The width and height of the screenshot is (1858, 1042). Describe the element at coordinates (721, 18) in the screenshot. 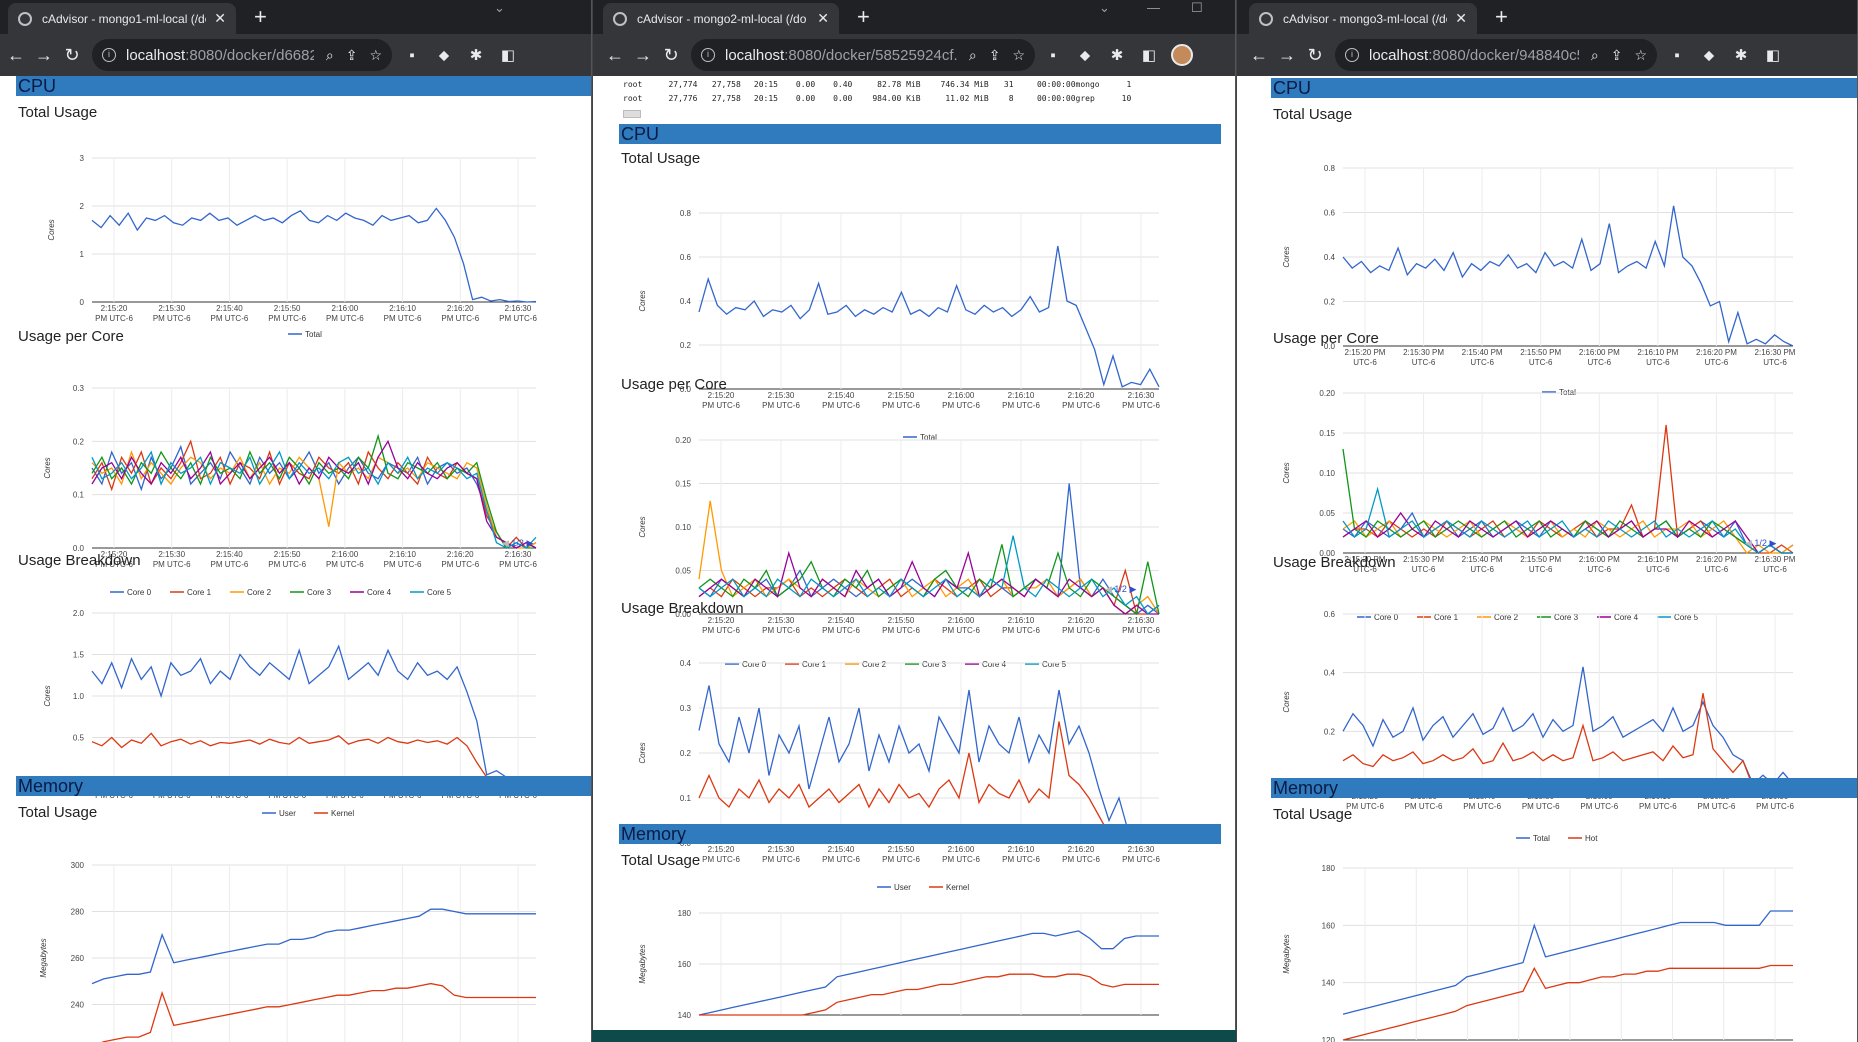

I see `browser-tab: cAdvisor - mongo2-ml-local (/do ✕` at that location.